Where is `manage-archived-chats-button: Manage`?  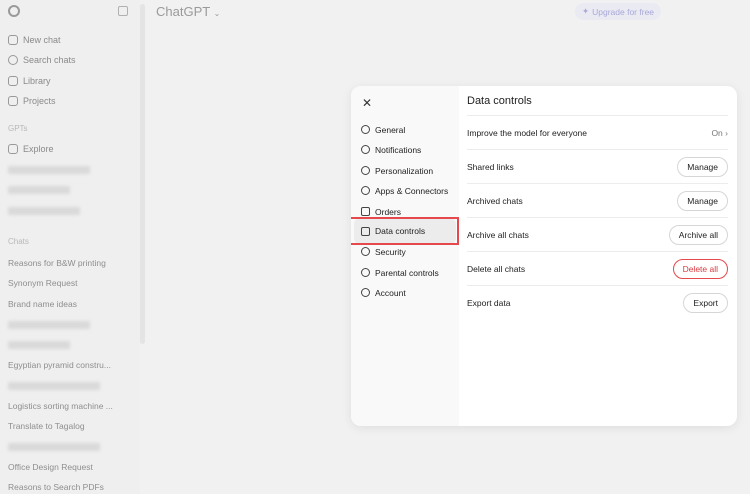
manage-archived-chats-button: Manage is located at coordinates (702, 200).